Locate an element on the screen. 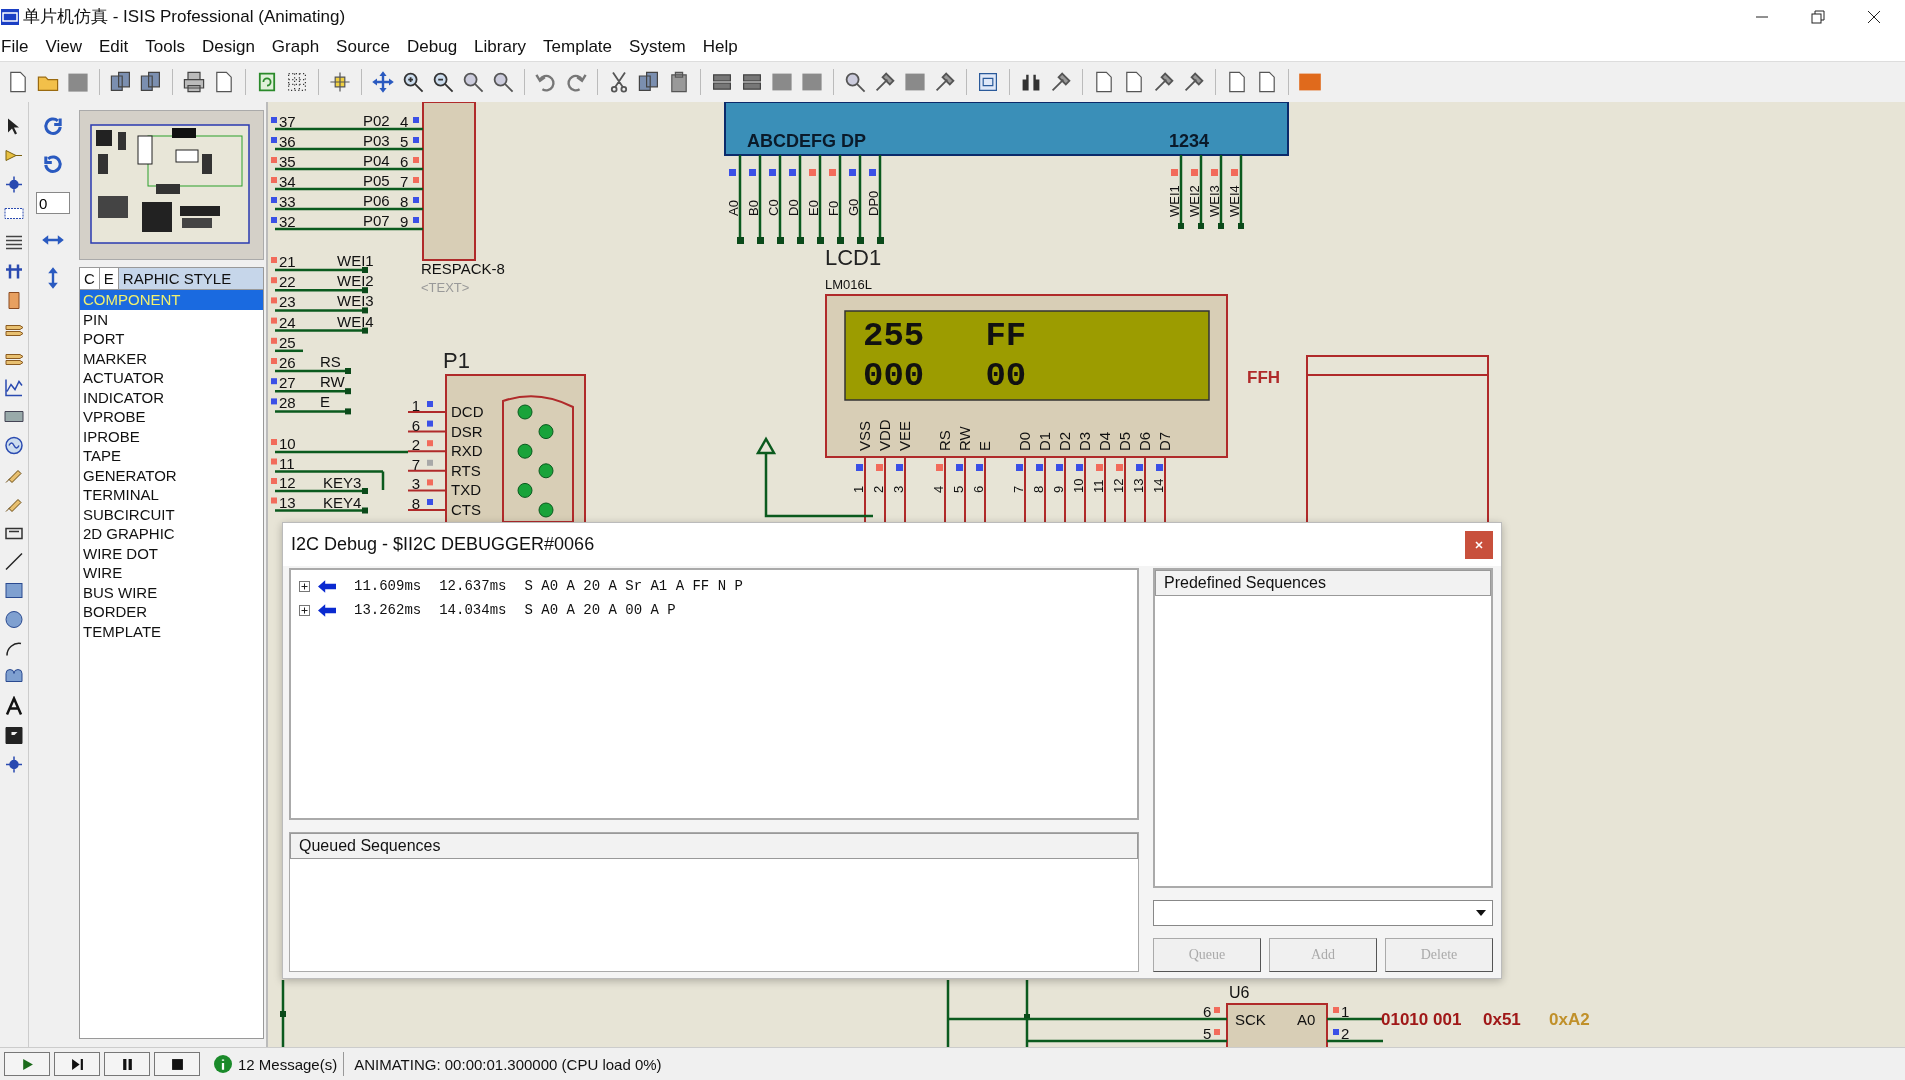 The height and width of the screenshot is (1080, 1905). style-list-item: TERMINAL is located at coordinates (171, 495).